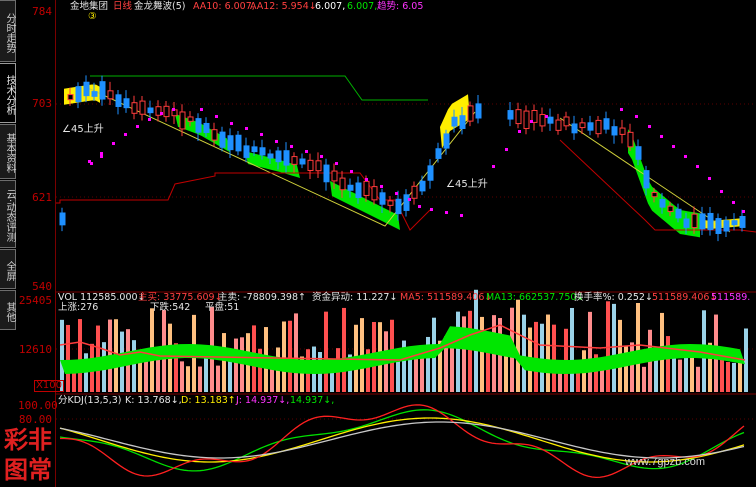  What do you see at coordinates (42, 197) in the screenshot?
I see `y-tick-621: 621` at bounding box center [42, 197].